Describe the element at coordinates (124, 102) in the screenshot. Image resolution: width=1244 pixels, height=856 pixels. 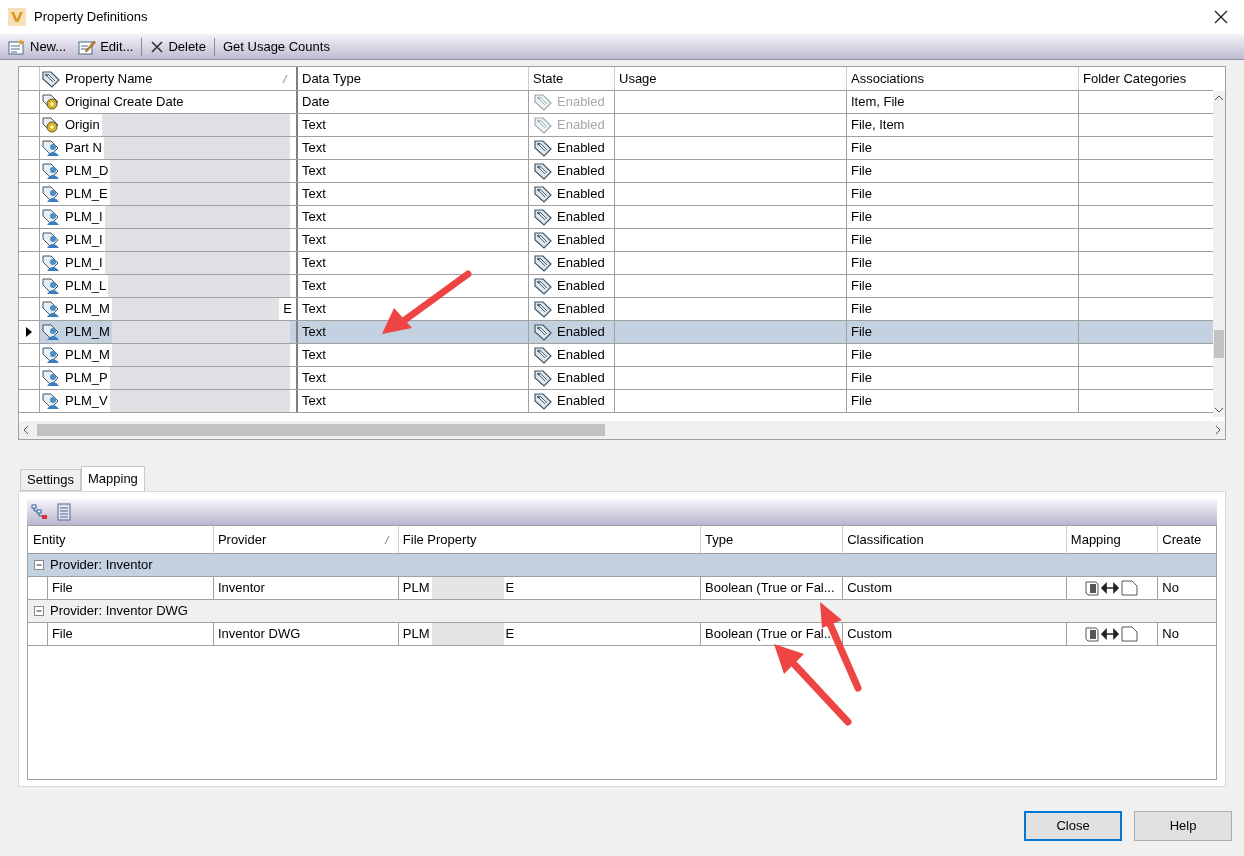
I see `table-cell-text: Original Create Date` at that location.